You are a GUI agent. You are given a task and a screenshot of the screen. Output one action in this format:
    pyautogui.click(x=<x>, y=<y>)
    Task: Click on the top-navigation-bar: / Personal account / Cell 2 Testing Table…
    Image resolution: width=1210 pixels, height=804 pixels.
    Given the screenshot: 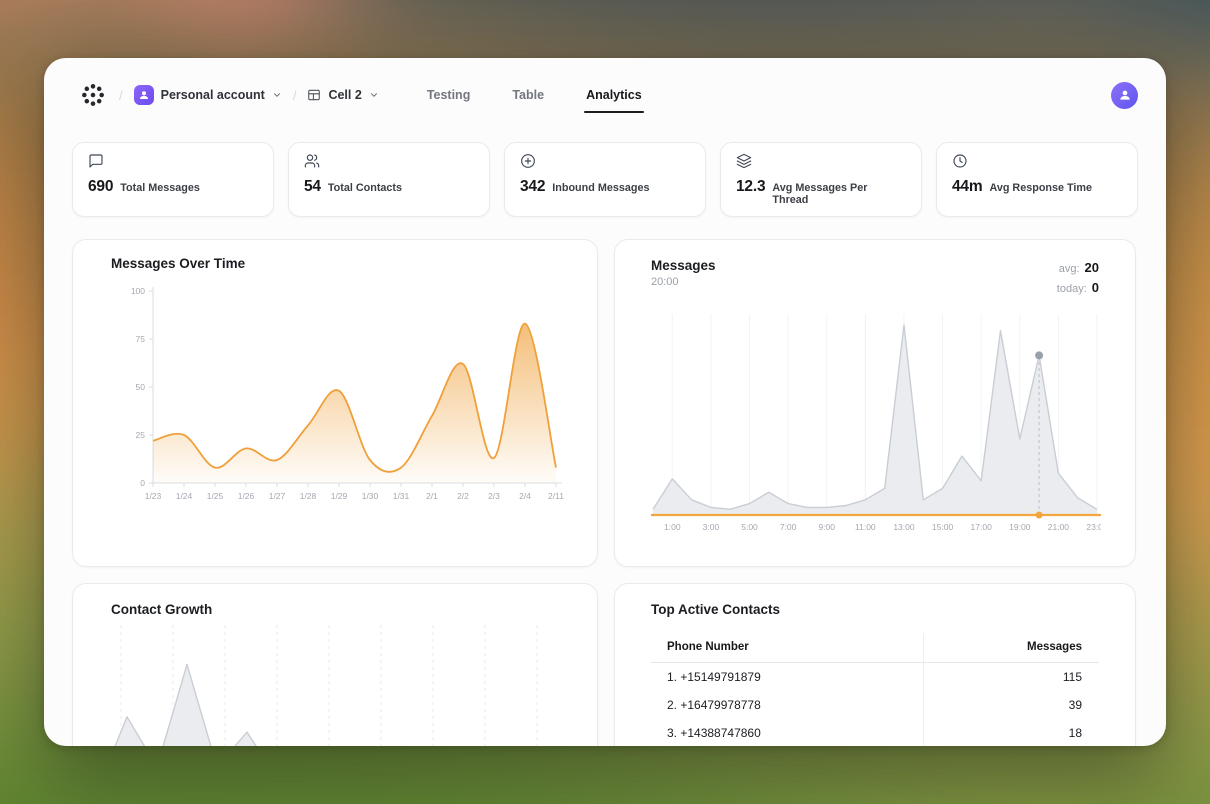 What is the action you would take?
    pyautogui.click(x=605, y=95)
    